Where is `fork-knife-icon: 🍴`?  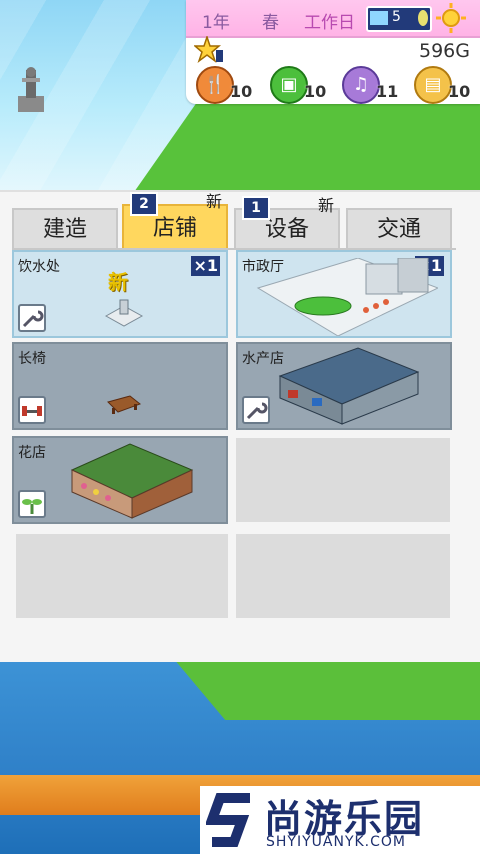
fork-knife-icon: 🍴 is located at coordinates (215, 84).